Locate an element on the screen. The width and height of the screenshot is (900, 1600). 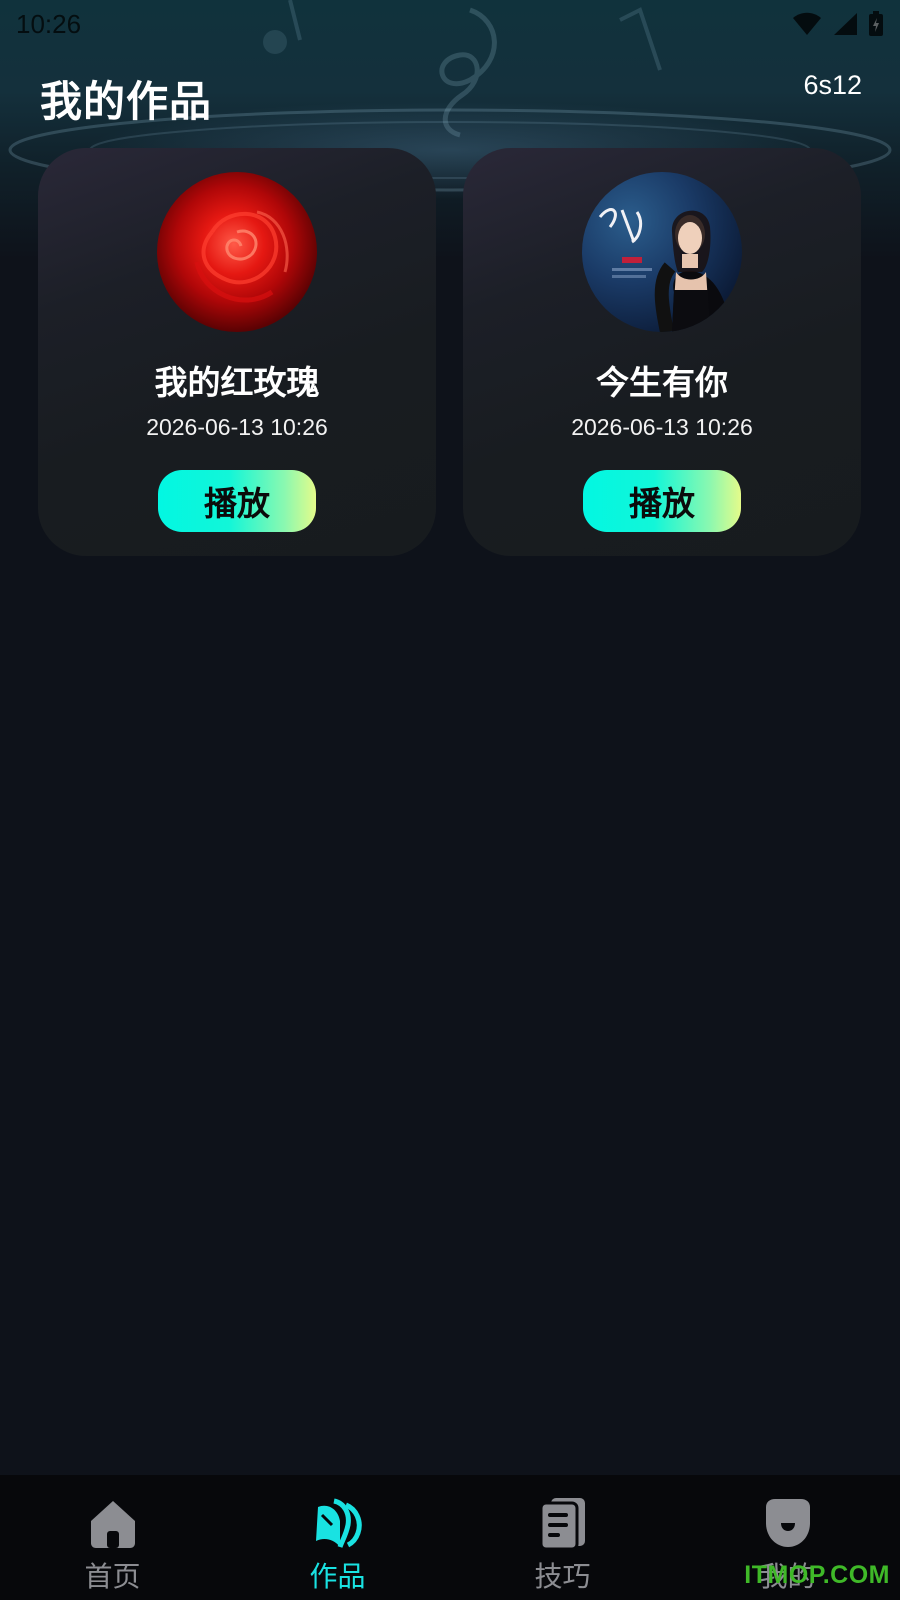
page-title: 我的作品 is located at coordinates (126, 101).